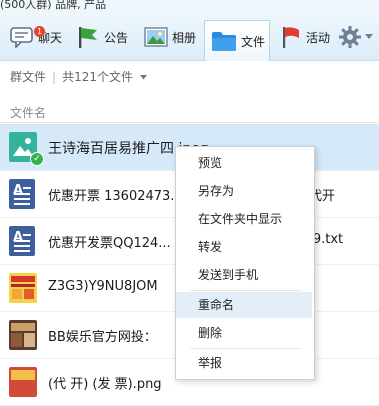 This screenshot has height=406, width=379. What do you see at coordinates (189, 122) in the screenshot?
I see `column-divider` at bounding box center [189, 122].